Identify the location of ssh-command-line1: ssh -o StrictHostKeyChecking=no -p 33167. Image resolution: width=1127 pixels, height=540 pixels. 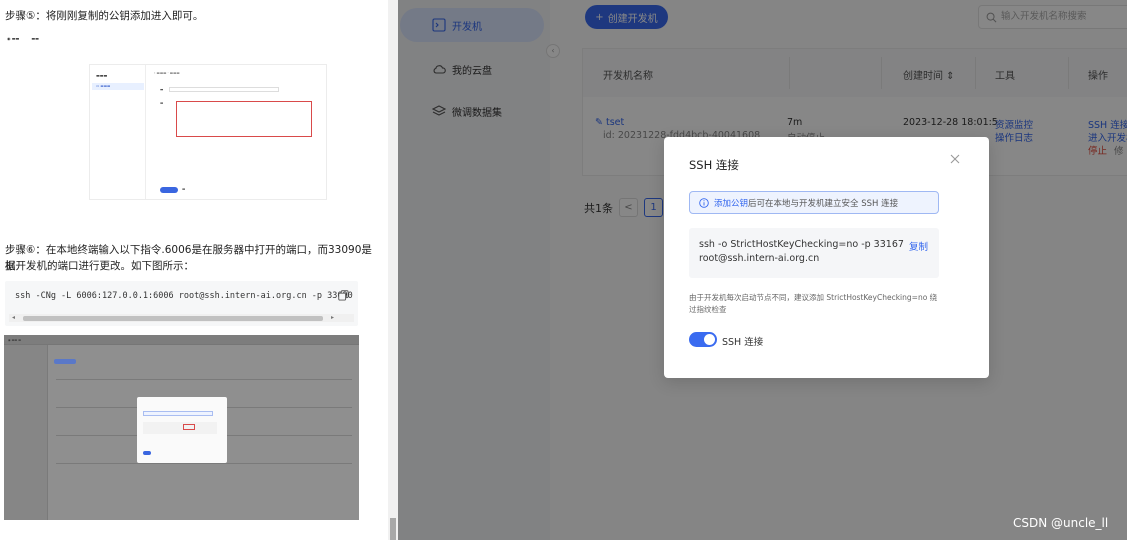
(801, 244).